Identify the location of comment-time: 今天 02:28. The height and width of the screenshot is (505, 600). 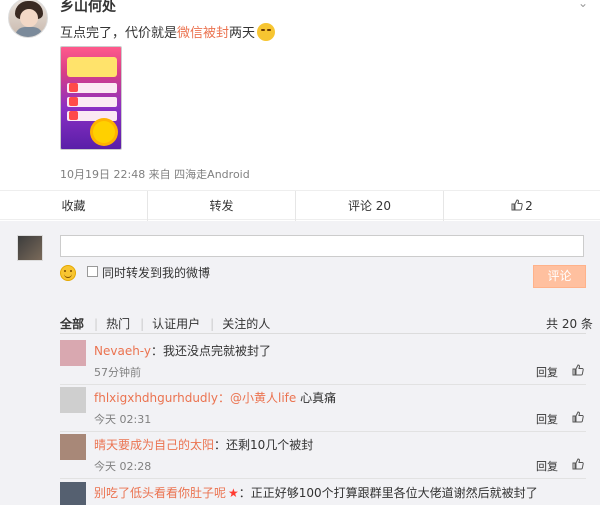
(123, 466).